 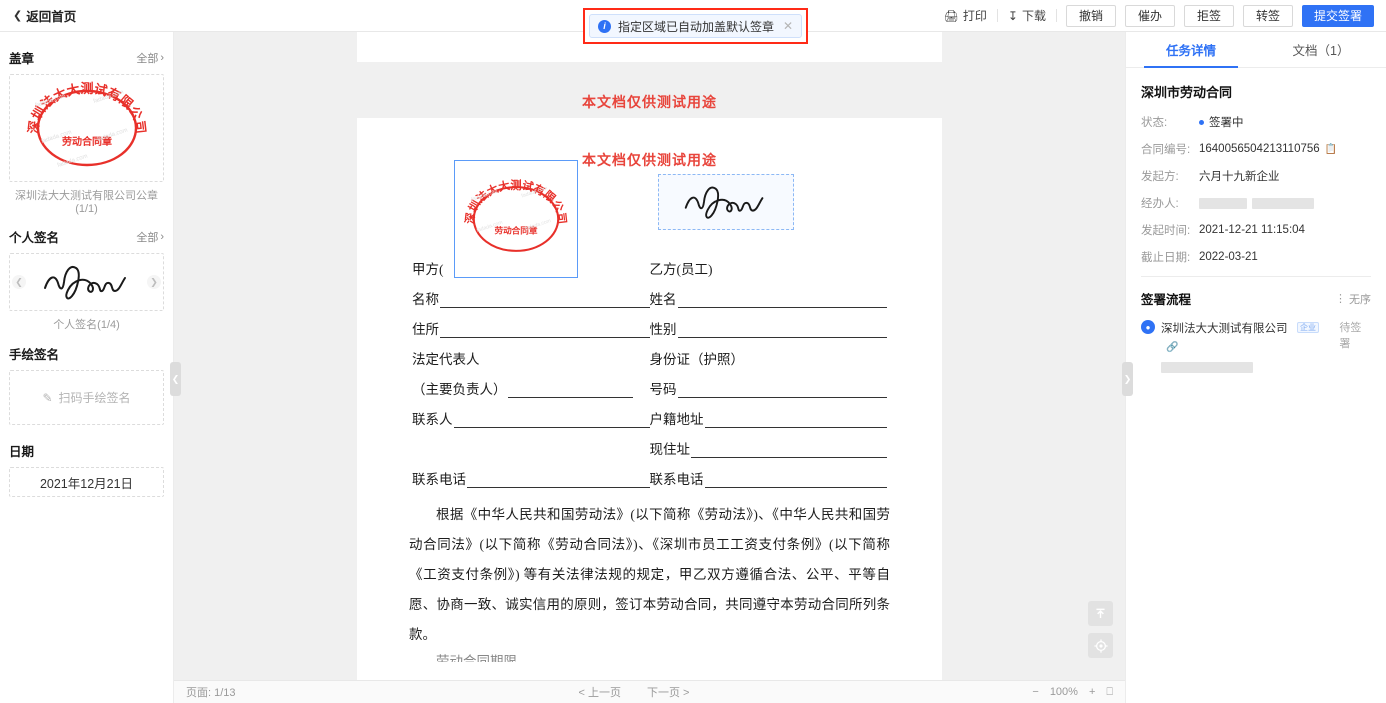 I want to click on signer-redacted-detail, so click(x=1247, y=369).